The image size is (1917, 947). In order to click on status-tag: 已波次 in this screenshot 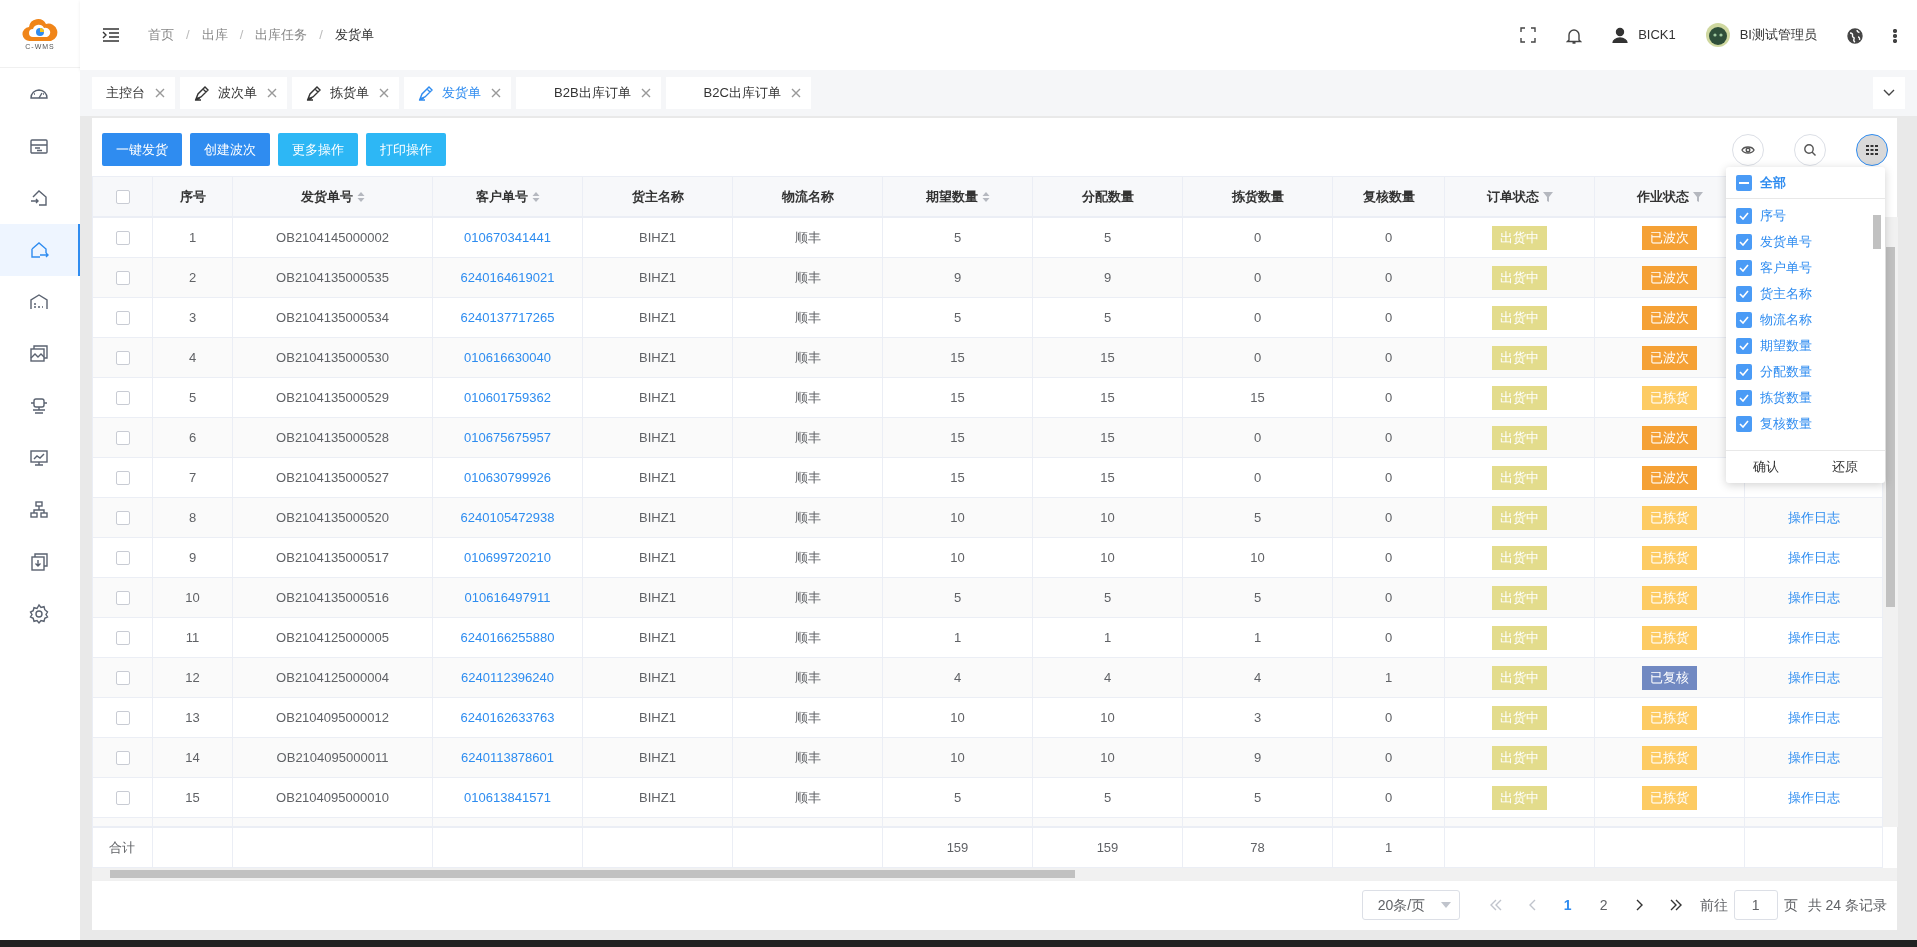, I will do `click(1669, 237)`.